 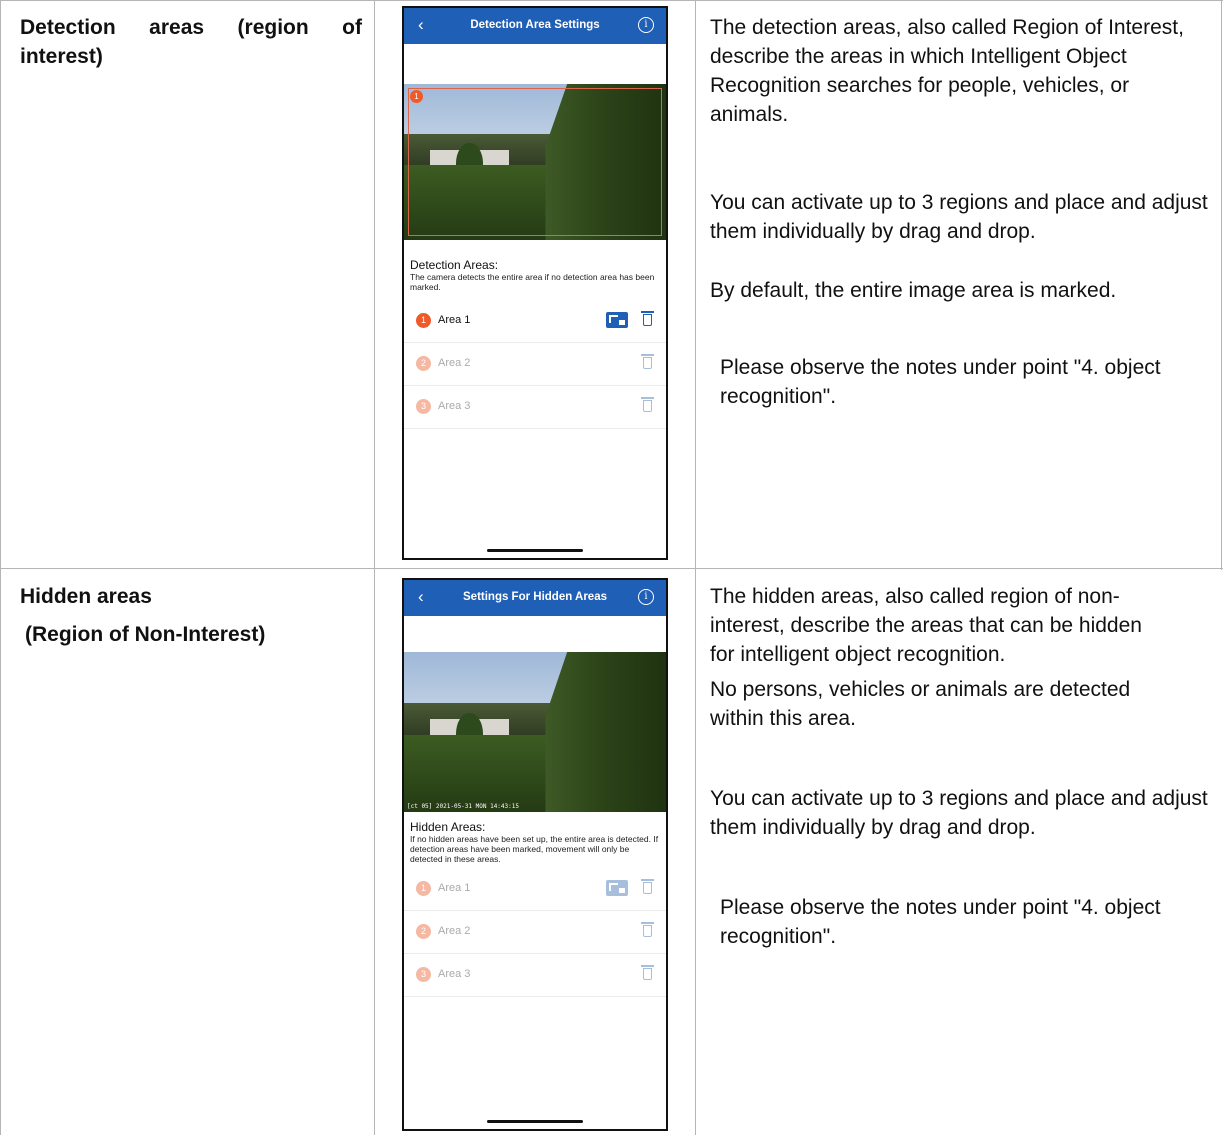 I want to click on section-heading: Detection Areas:, so click(x=454, y=265).